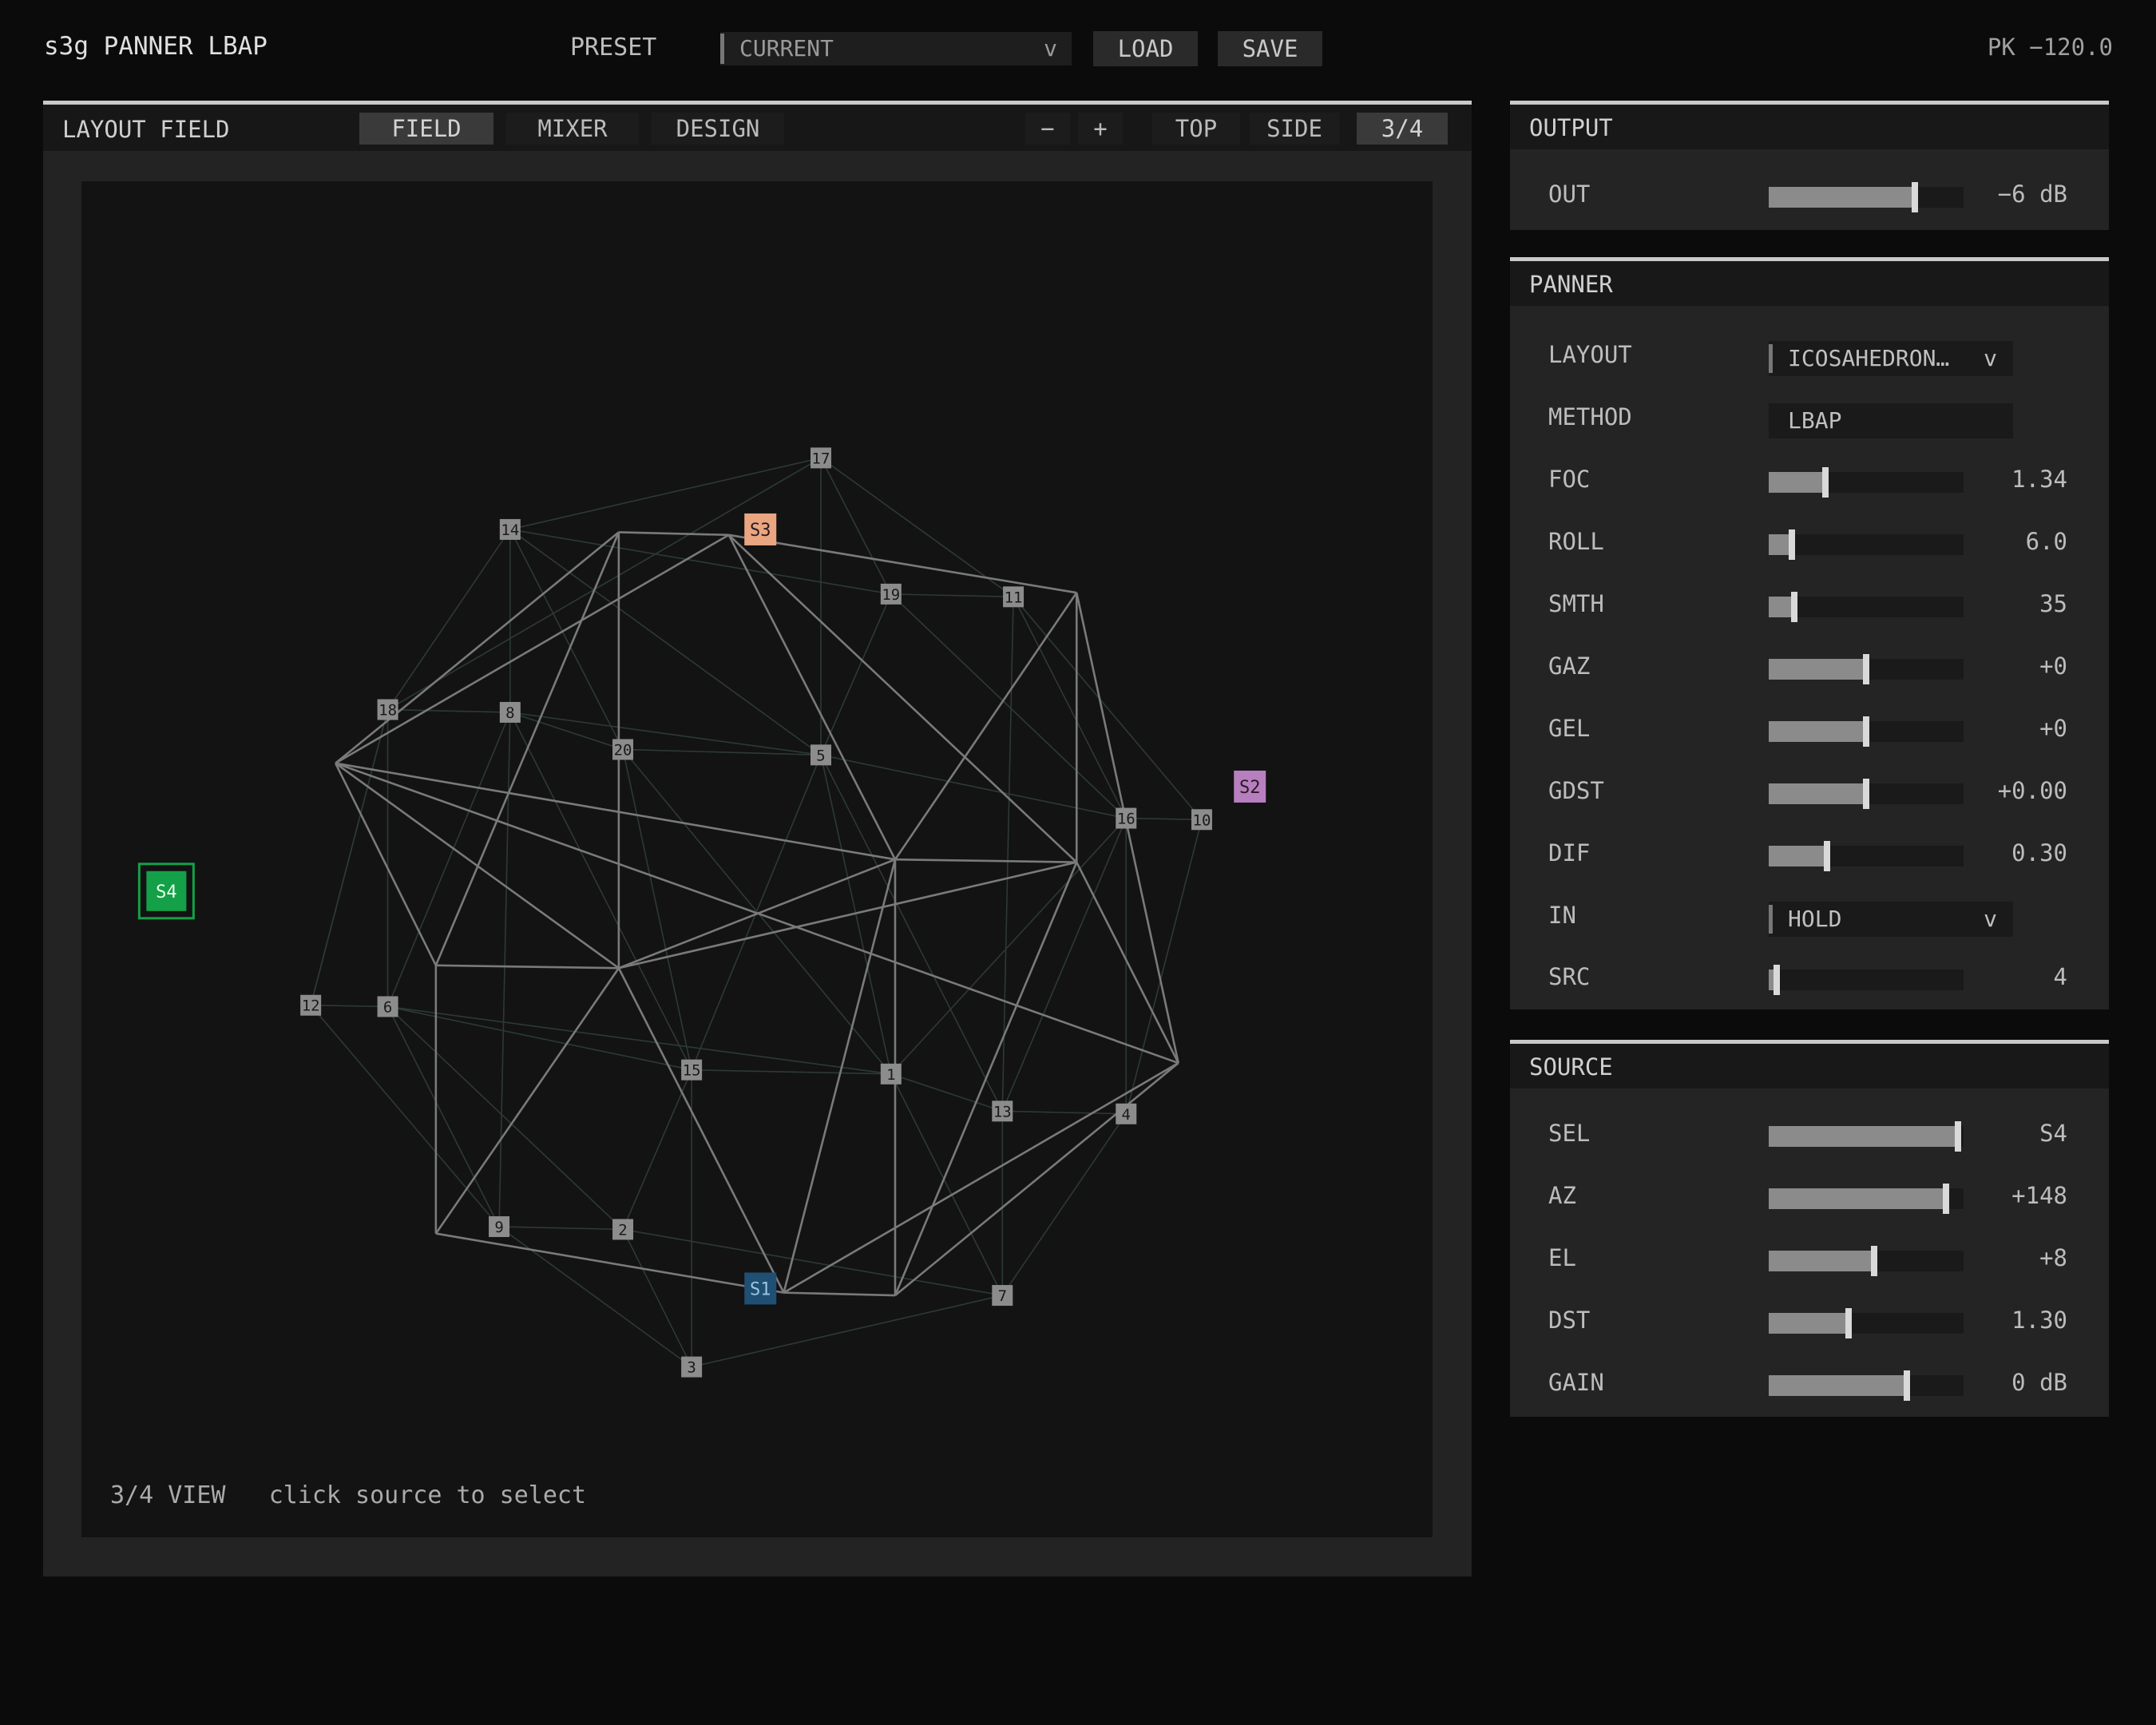 The width and height of the screenshot is (2156, 1725). I want to click on foc-slider-handle, so click(1825, 483).